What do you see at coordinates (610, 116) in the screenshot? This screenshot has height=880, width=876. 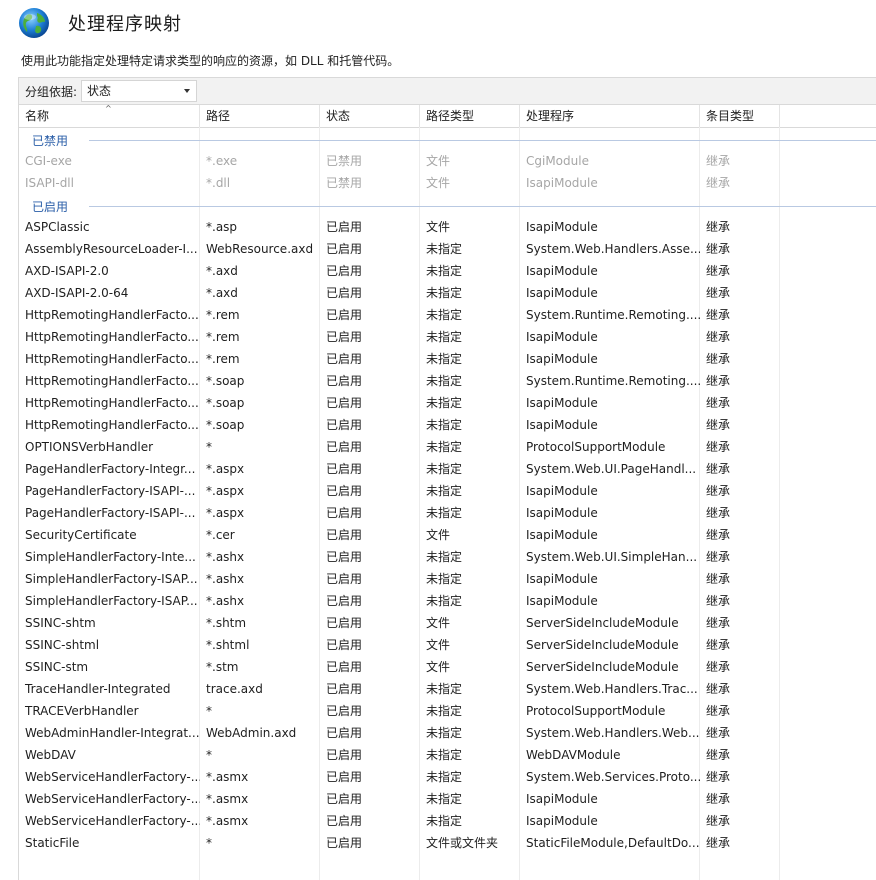 I see `column-header-handler: 处理程序` at bounding box center [610, 116].